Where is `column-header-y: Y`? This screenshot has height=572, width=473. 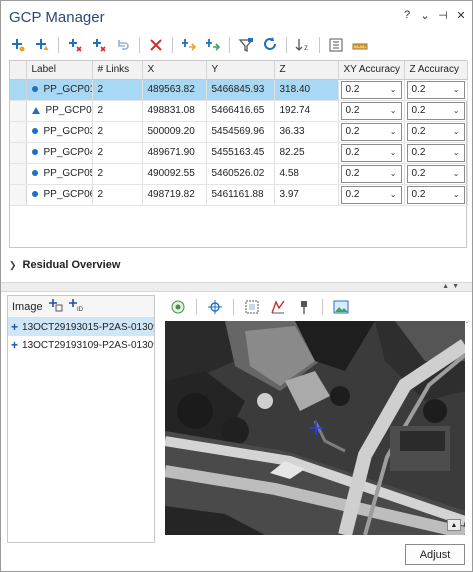
column-header-y: Y is located at coordinates (240, 70).